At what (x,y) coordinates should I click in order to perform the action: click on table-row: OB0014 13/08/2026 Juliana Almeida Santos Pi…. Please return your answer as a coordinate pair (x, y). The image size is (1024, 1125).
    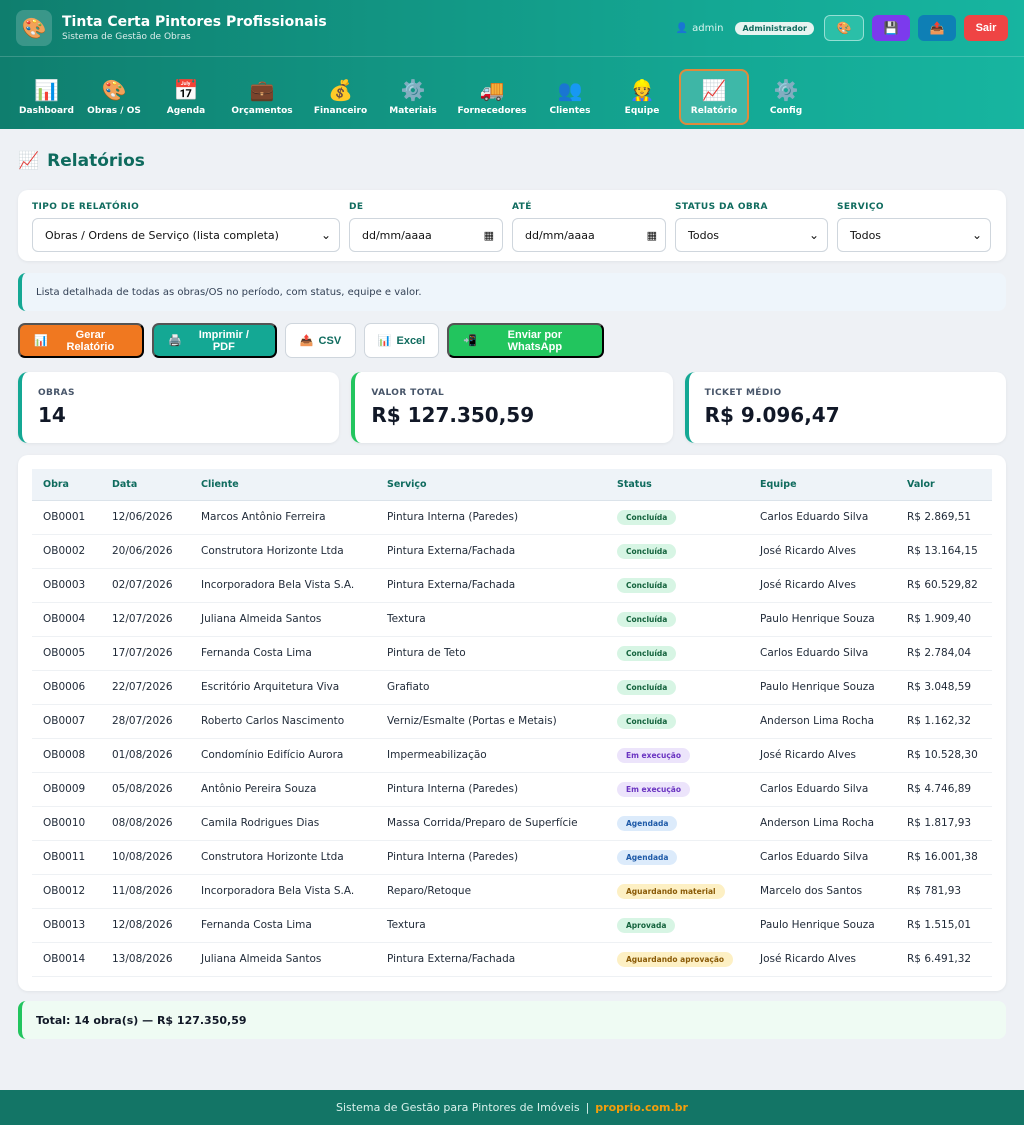
    Looking at the image, I should click on (512, 959).